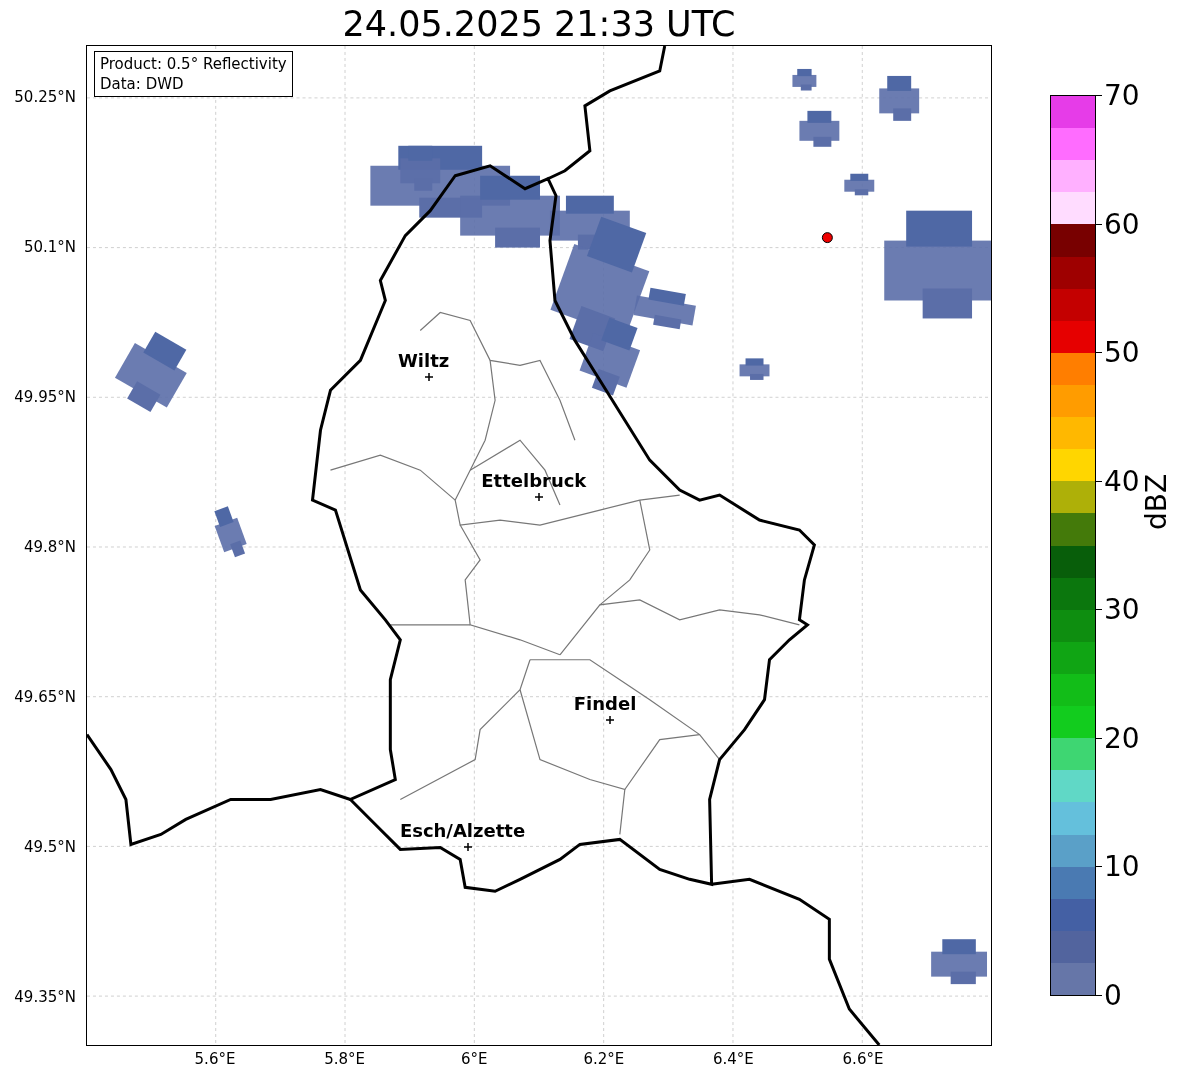  What do you see at coordinates (424, 360) in the screenshot?
I see `city-label: Wiltz` at bounding box center [424, 360].